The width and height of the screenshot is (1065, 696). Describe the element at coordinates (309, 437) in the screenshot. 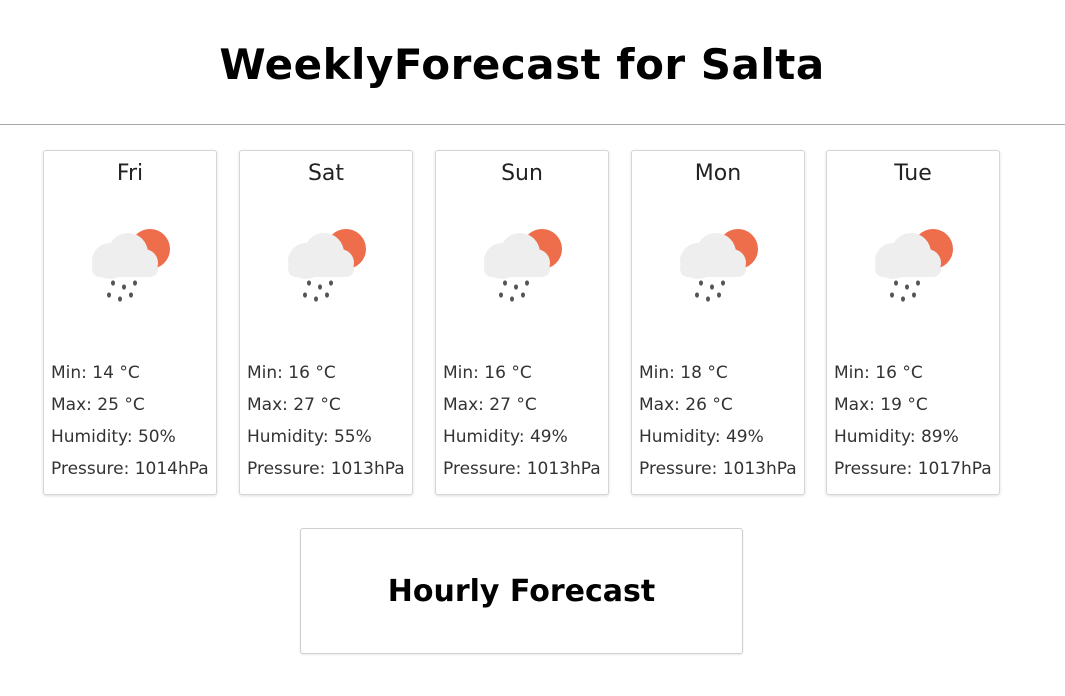

I see `humidity: Humidity: 55%` at that location.